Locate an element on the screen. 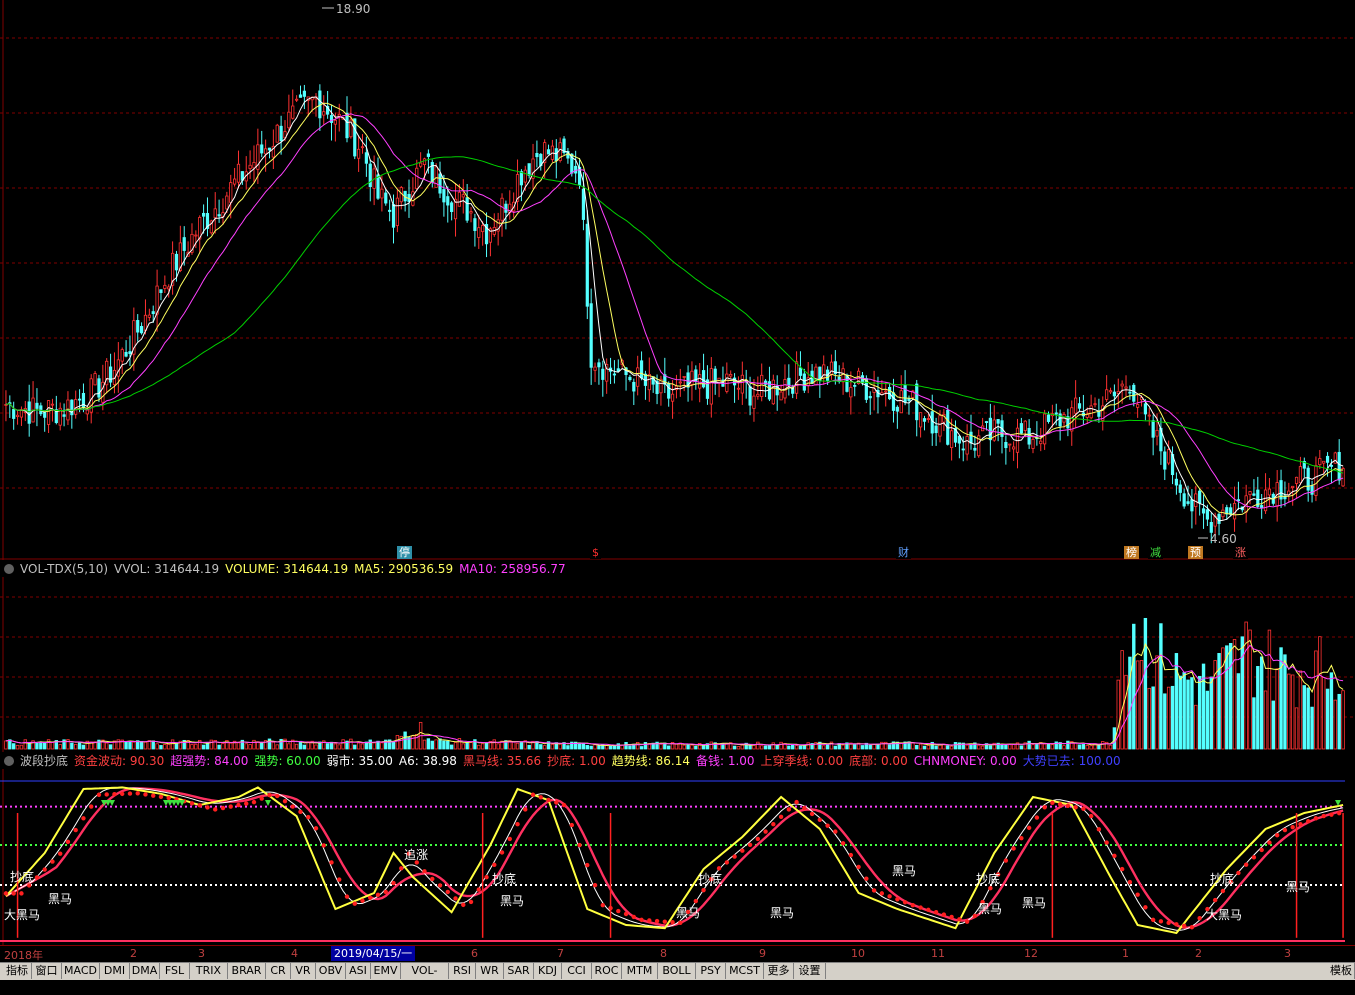 The image size is (1355, 995). tab-1: 窗口 is located at coordinates (47, 971).